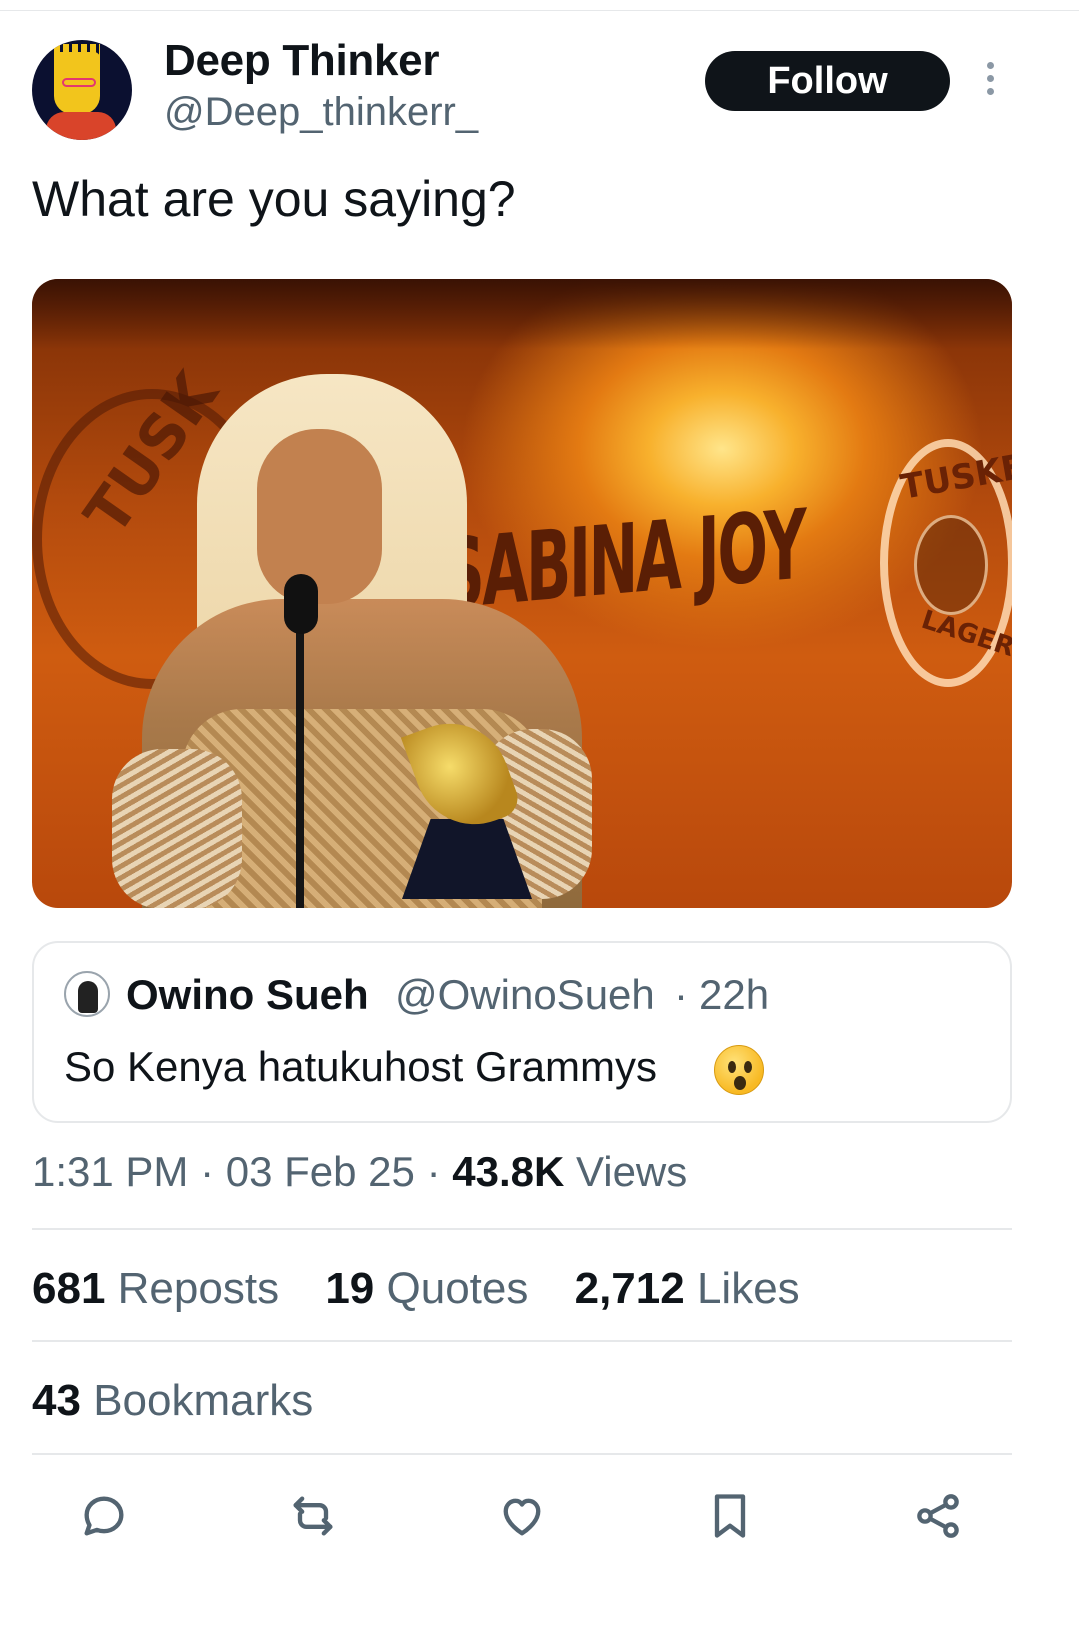 The width and height of the screenshot is (1079, 1626). I want to click on reposts-stat: 681 Reposts, so click(161, 1288).